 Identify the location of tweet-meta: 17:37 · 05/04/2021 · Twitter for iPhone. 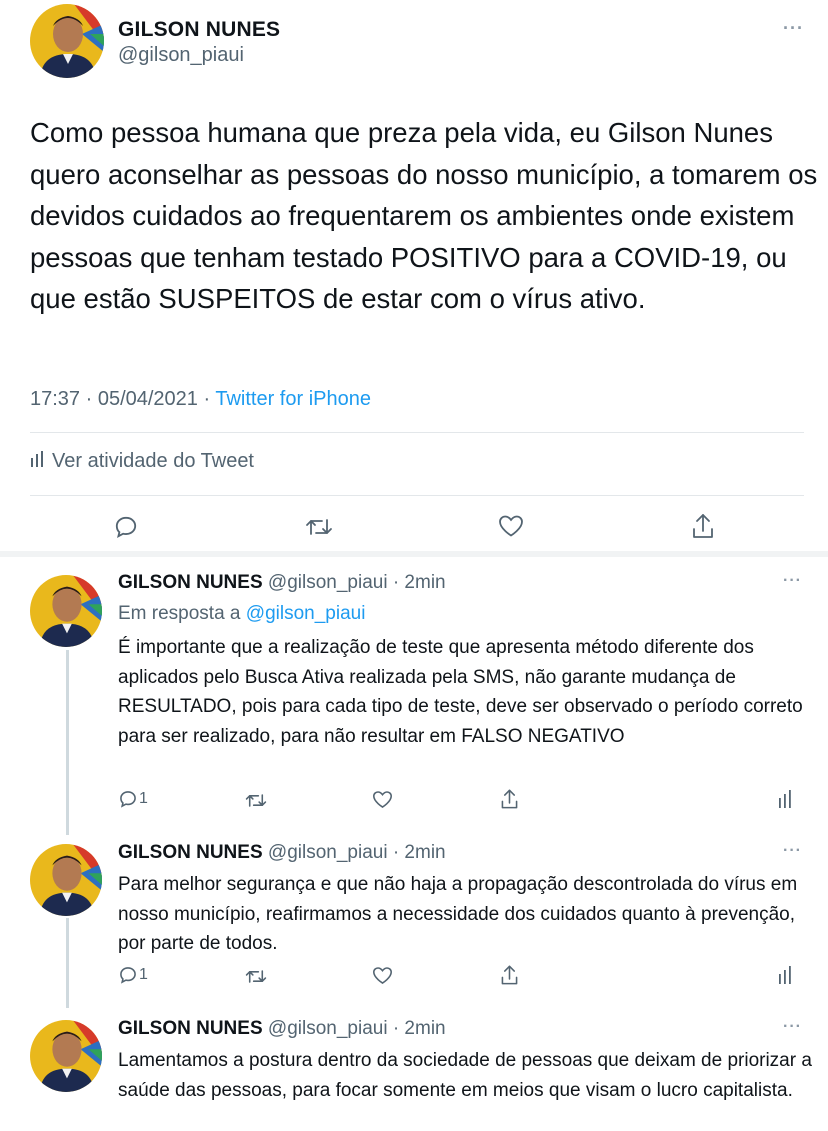
(200, 399).